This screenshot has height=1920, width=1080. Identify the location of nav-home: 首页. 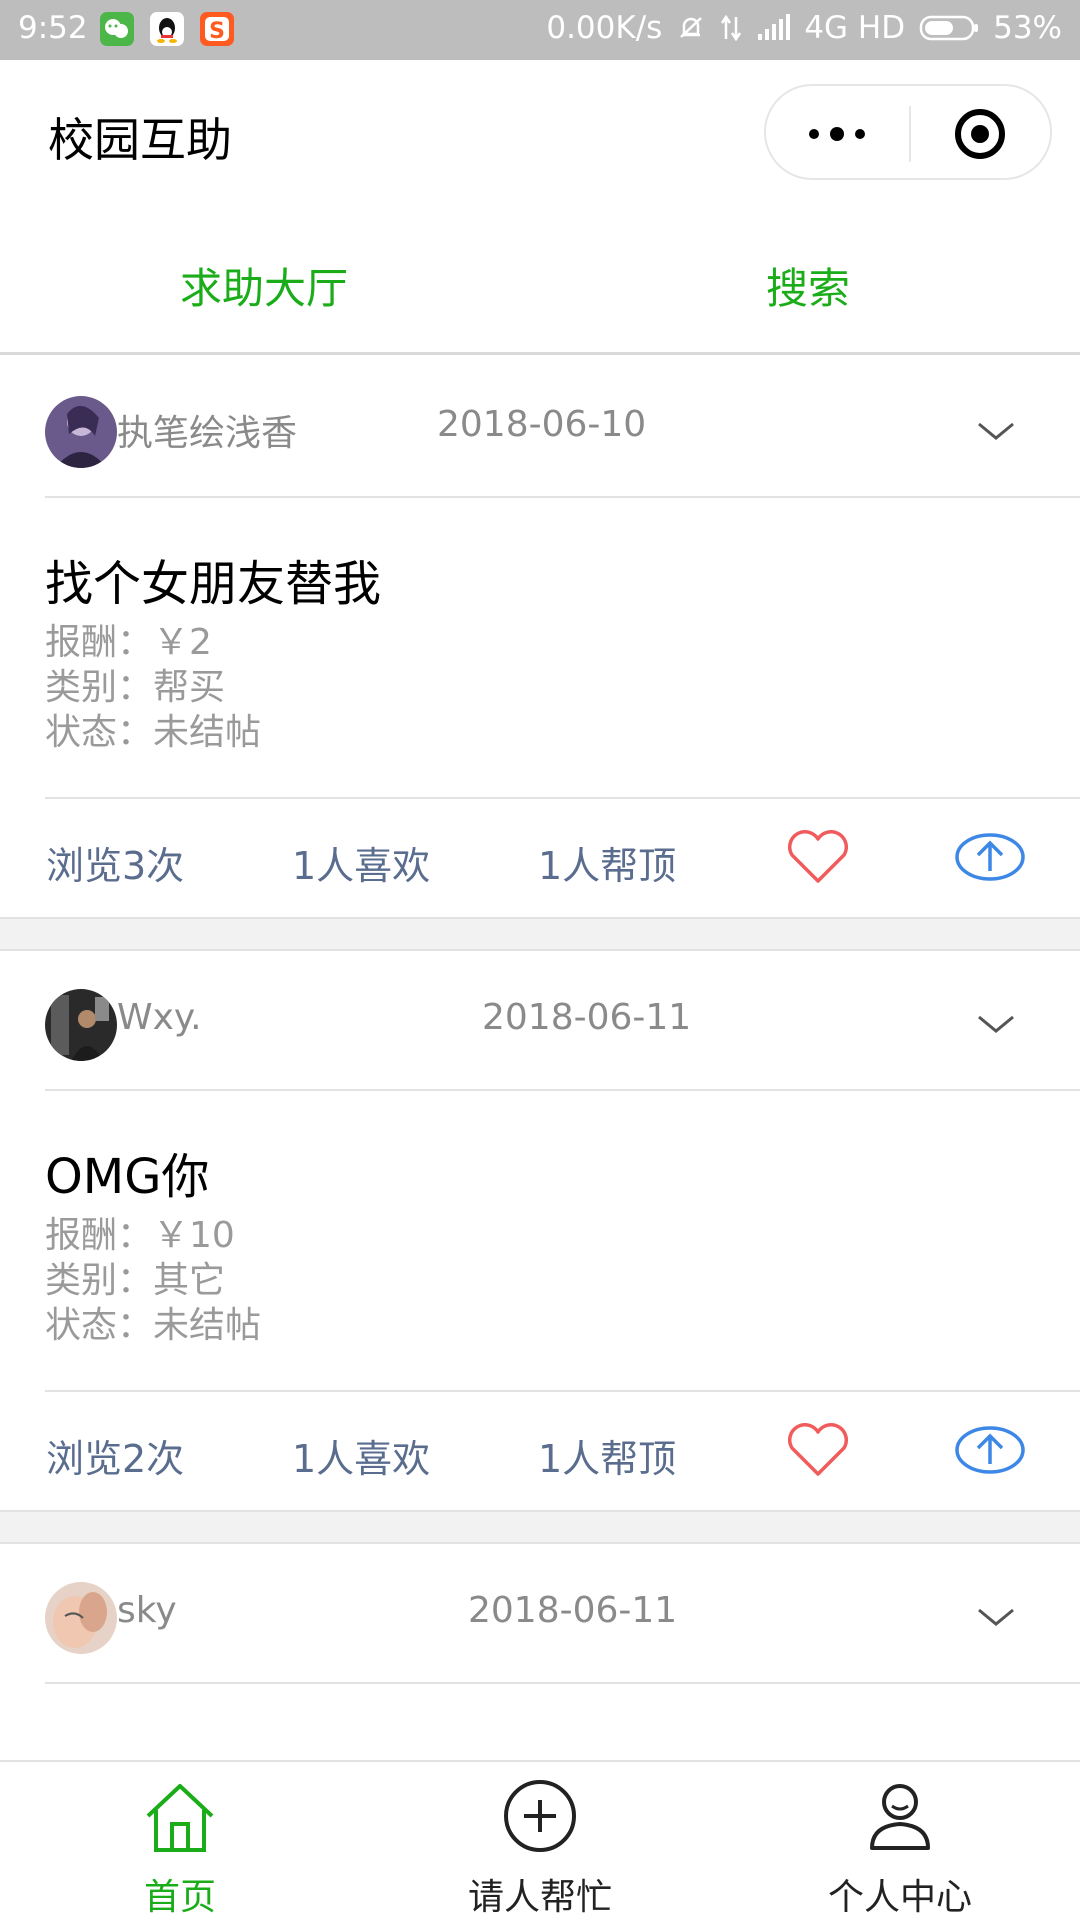
(180, 1841).